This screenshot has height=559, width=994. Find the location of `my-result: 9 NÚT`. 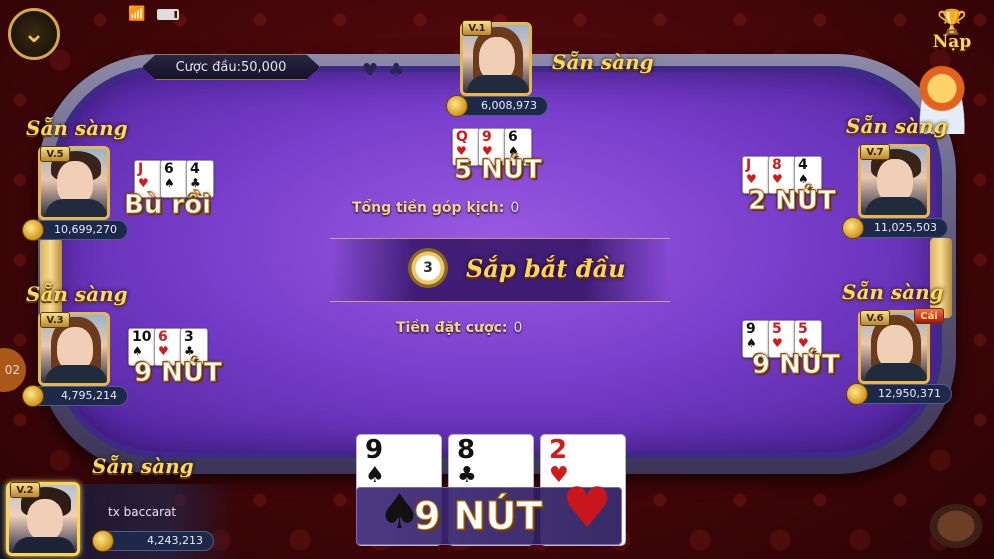

my-result: 9 NÚT is located at coordinates (478, 516).